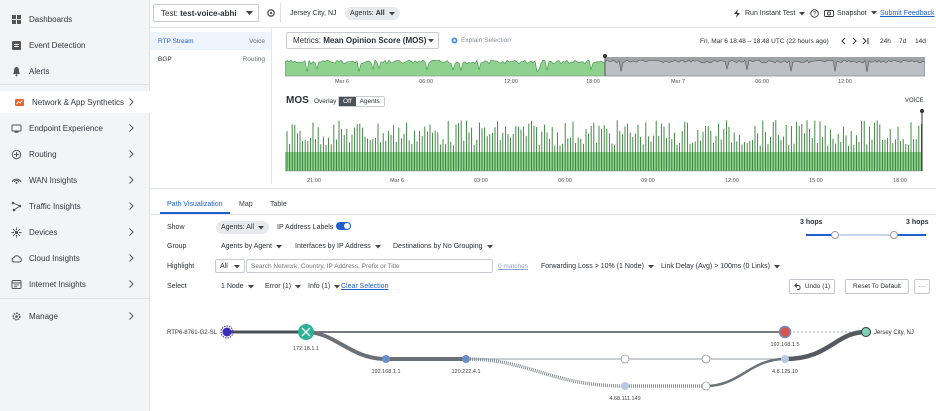 The image size is (936, 411). Describe the element at coordinates (829, 13) in the screenshot. I see `camera-icon` at that location.